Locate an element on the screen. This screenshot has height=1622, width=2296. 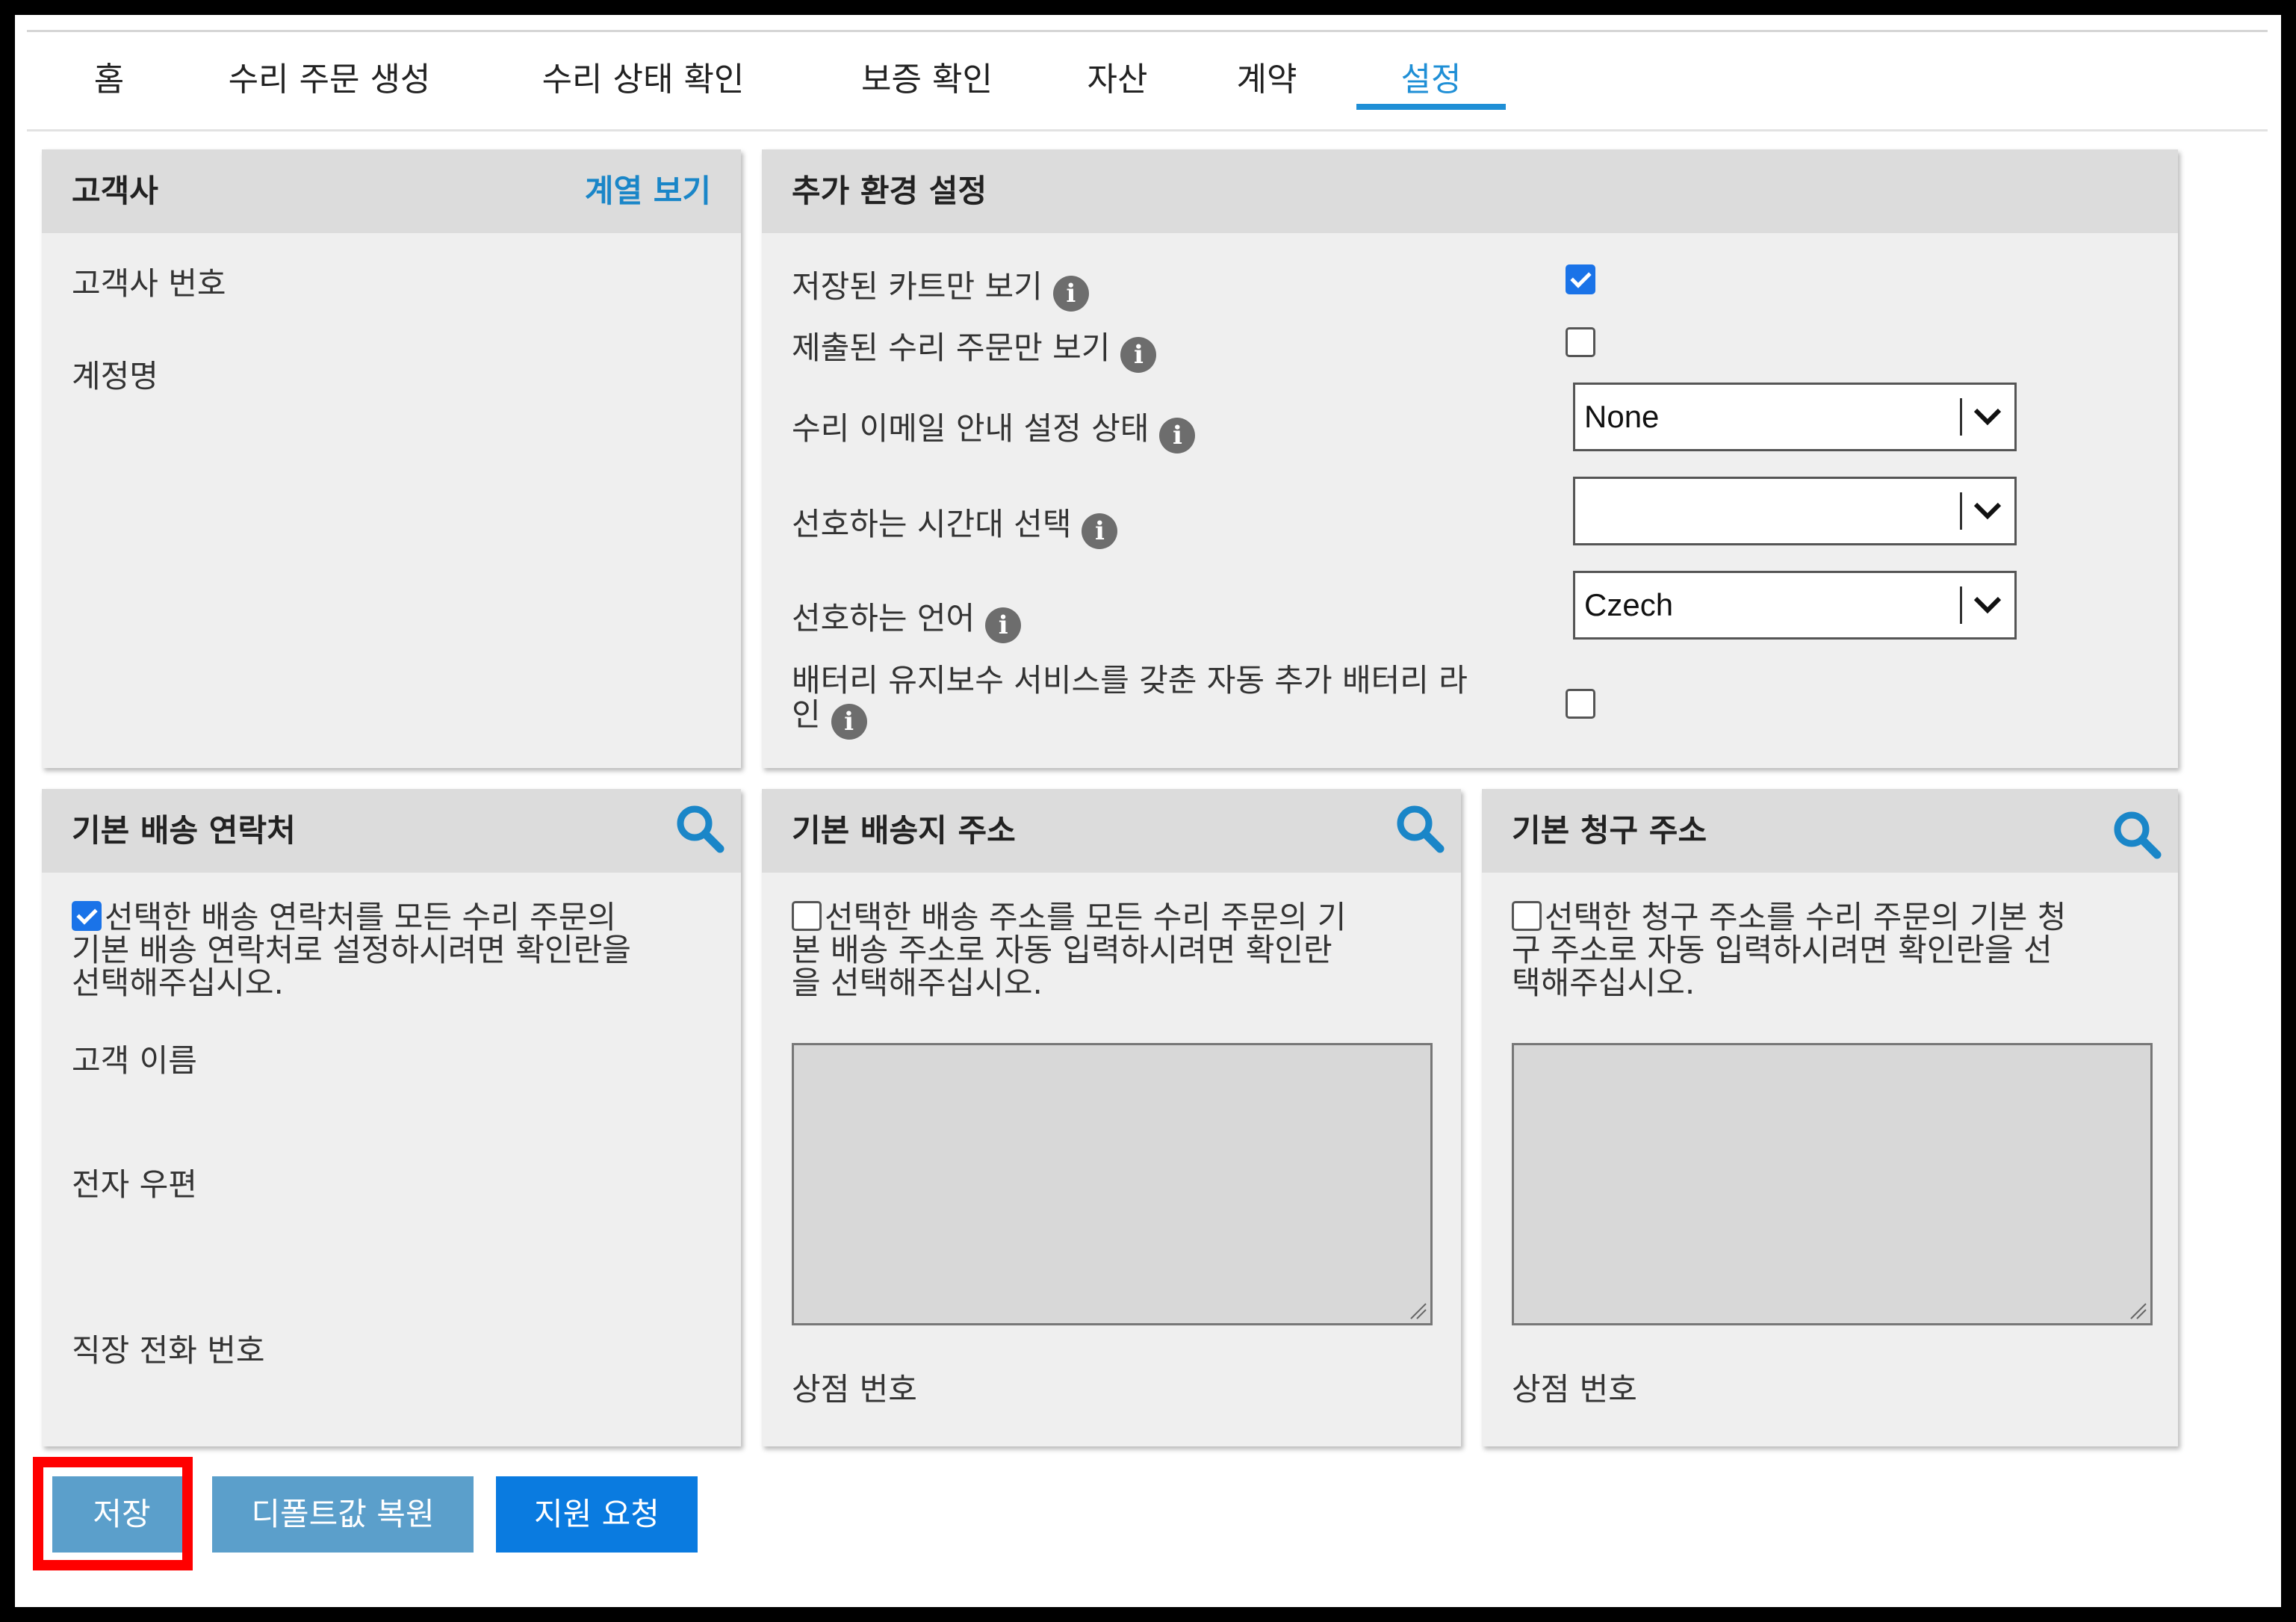
setting-email-notice-label: 수리 이메일 안내 설정 상태 i is located at coordinates (994, 428).